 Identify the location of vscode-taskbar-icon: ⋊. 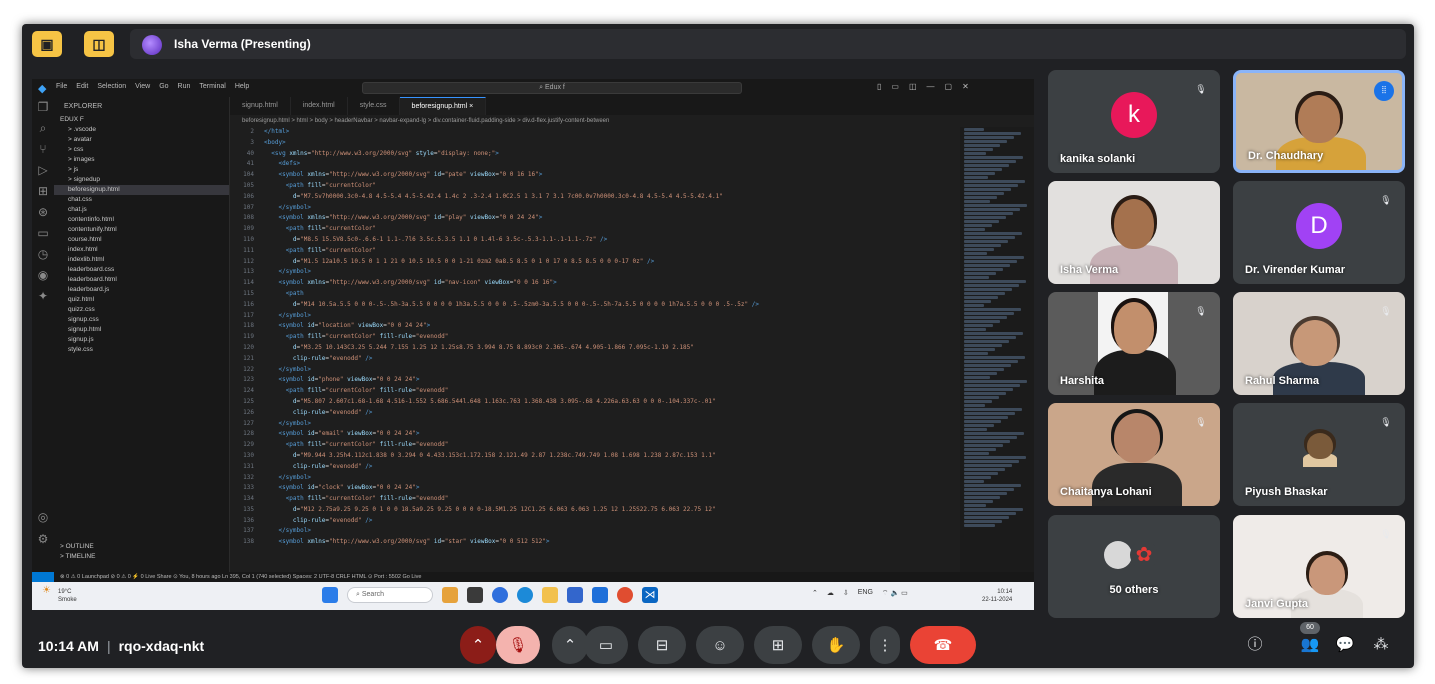
(650, 595).